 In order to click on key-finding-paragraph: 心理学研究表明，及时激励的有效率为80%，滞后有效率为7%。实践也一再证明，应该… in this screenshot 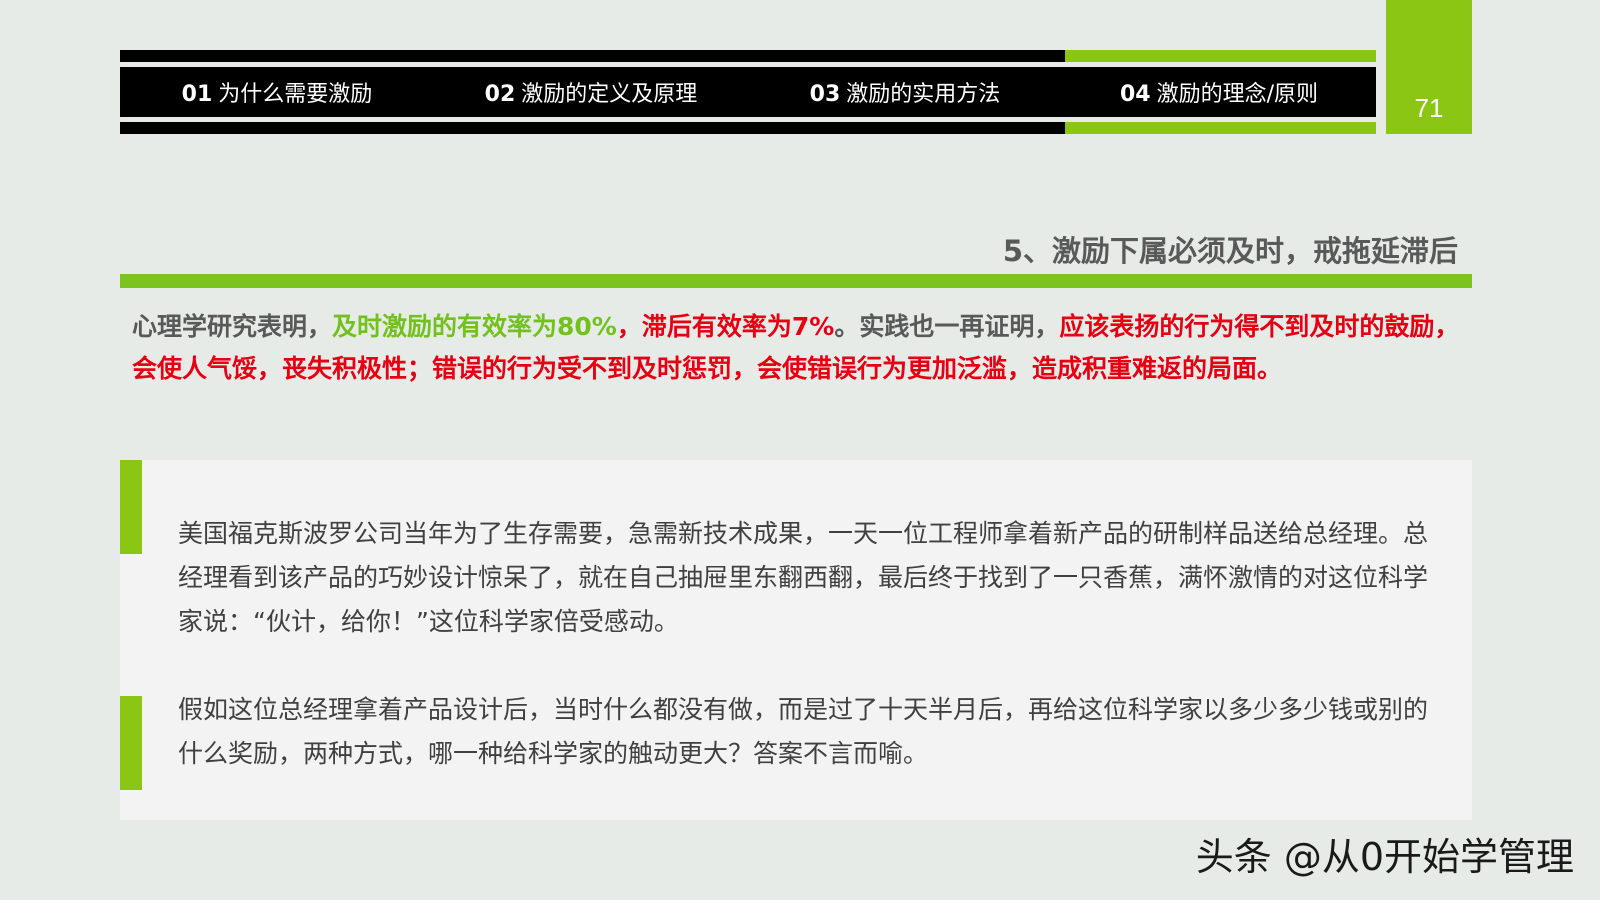, I will do `click(799, 348)`.